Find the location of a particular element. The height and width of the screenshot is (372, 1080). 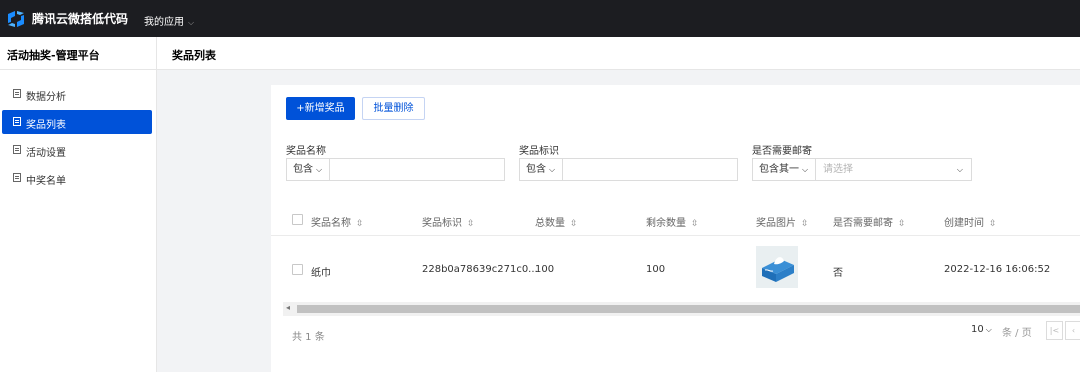

per-page-label: 条 / 页 is located at coordinates (1017, 333).